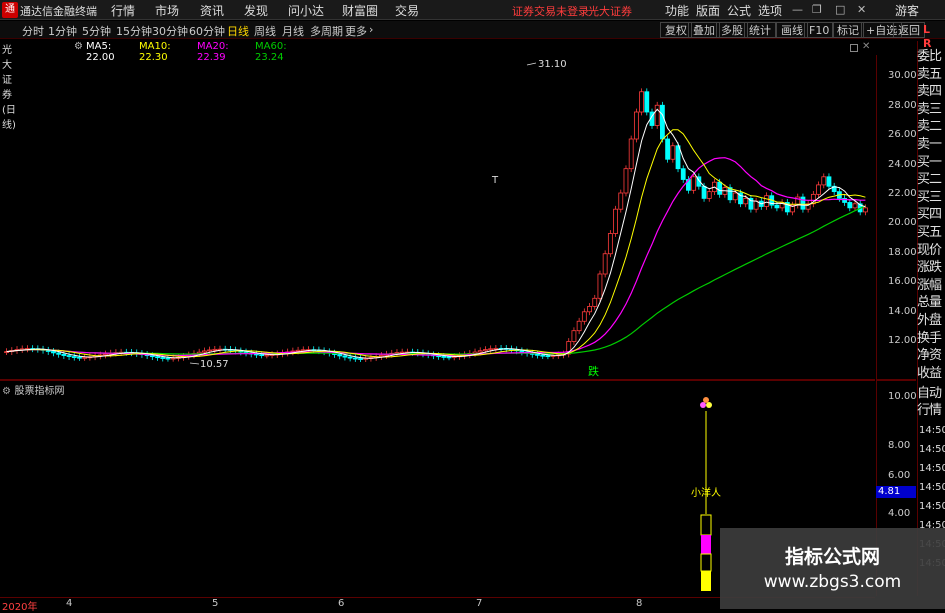 This screenshot has height=613, width=945. What do you see at coordinates (931, 110) in the screenshot?
I see `side-item: 卖三` at bounding box center [931, 110].